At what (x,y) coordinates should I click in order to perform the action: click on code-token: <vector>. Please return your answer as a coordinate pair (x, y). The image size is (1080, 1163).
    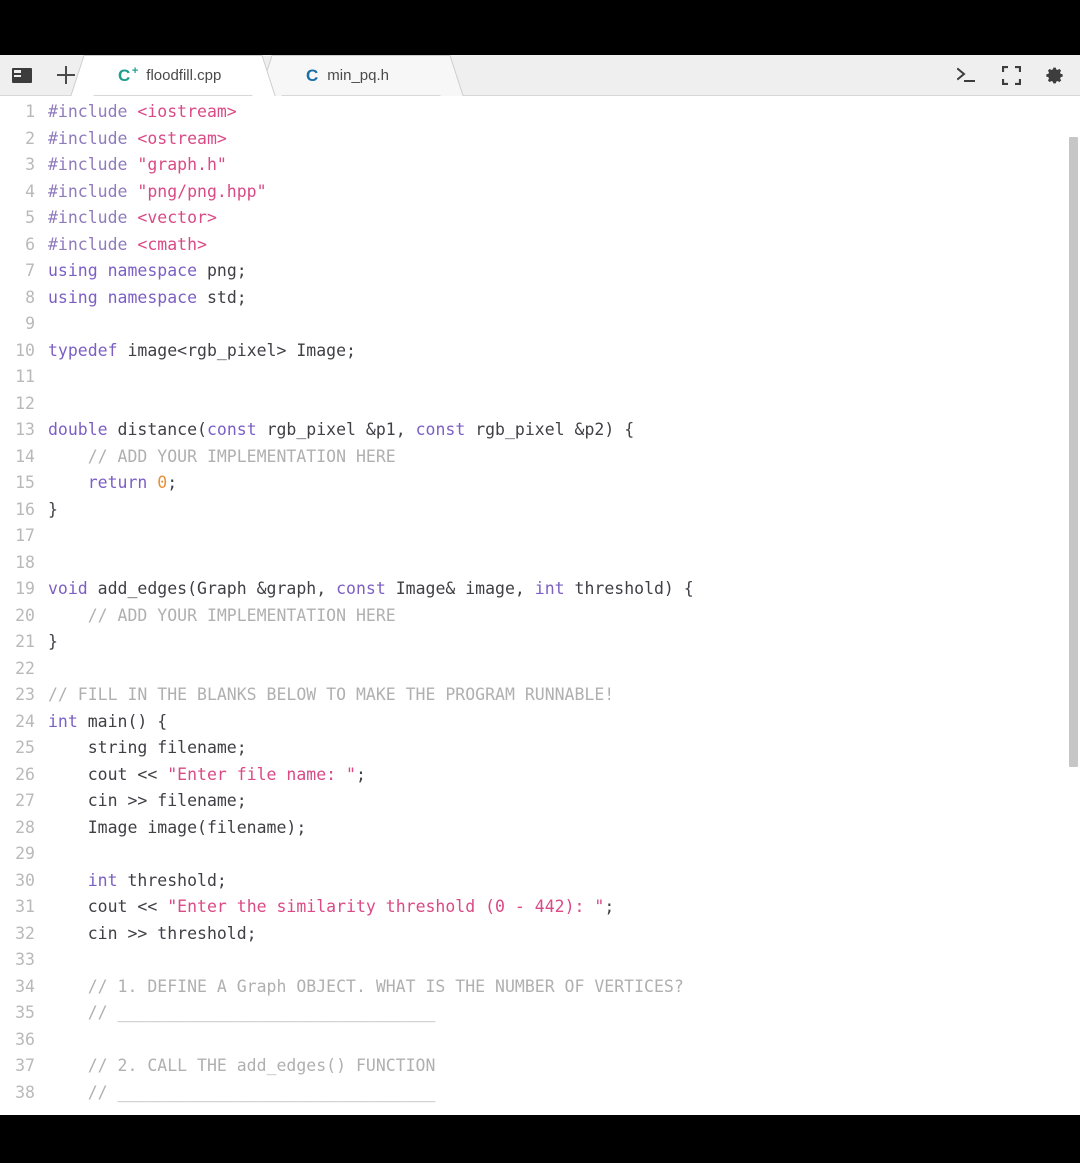
    Looking at the image, I should click on (177, 217).